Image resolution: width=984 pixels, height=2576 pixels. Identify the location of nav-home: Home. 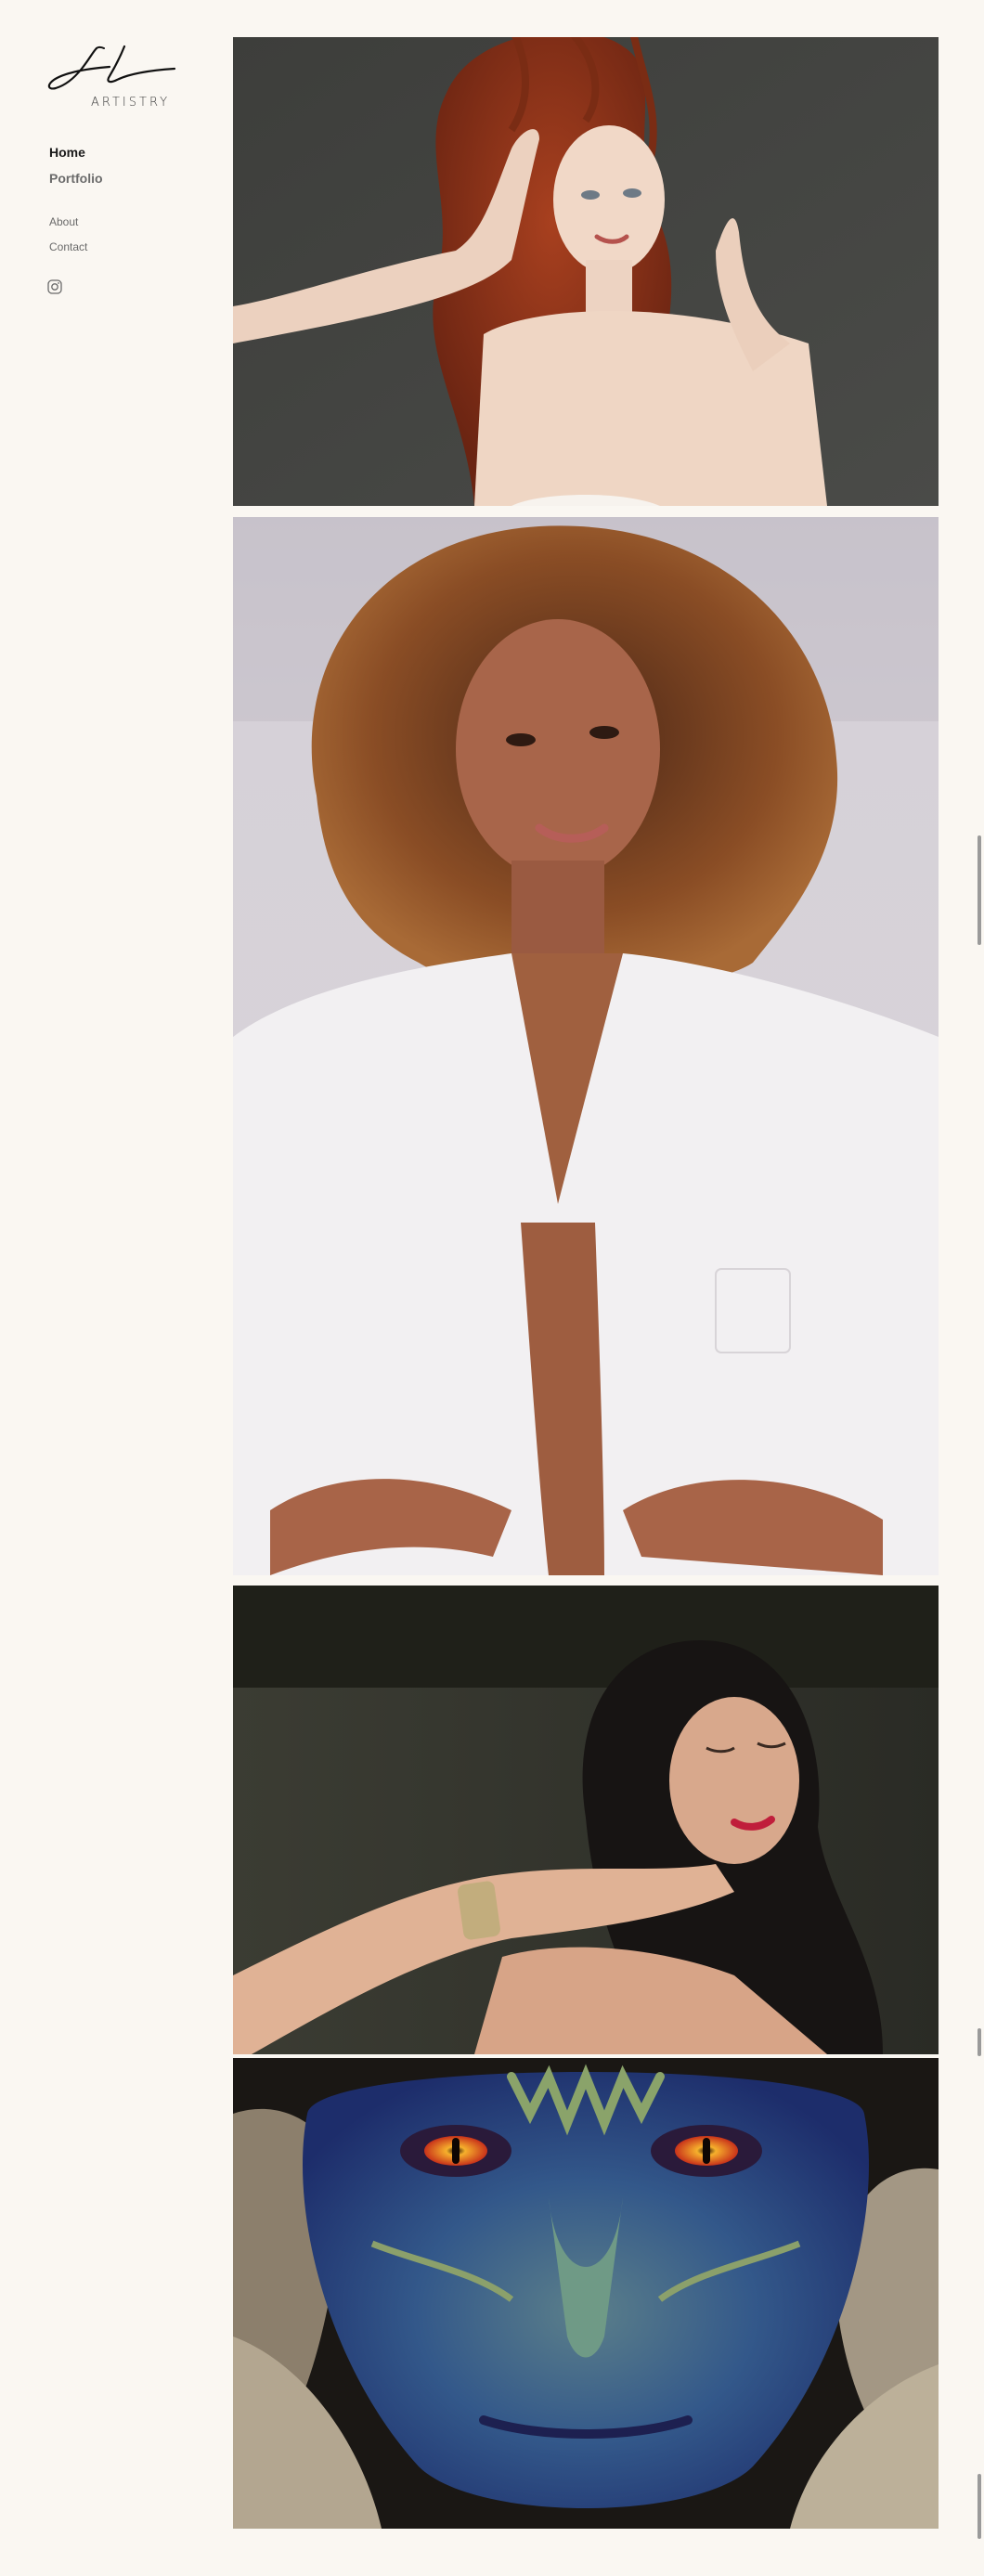
(76, 152).